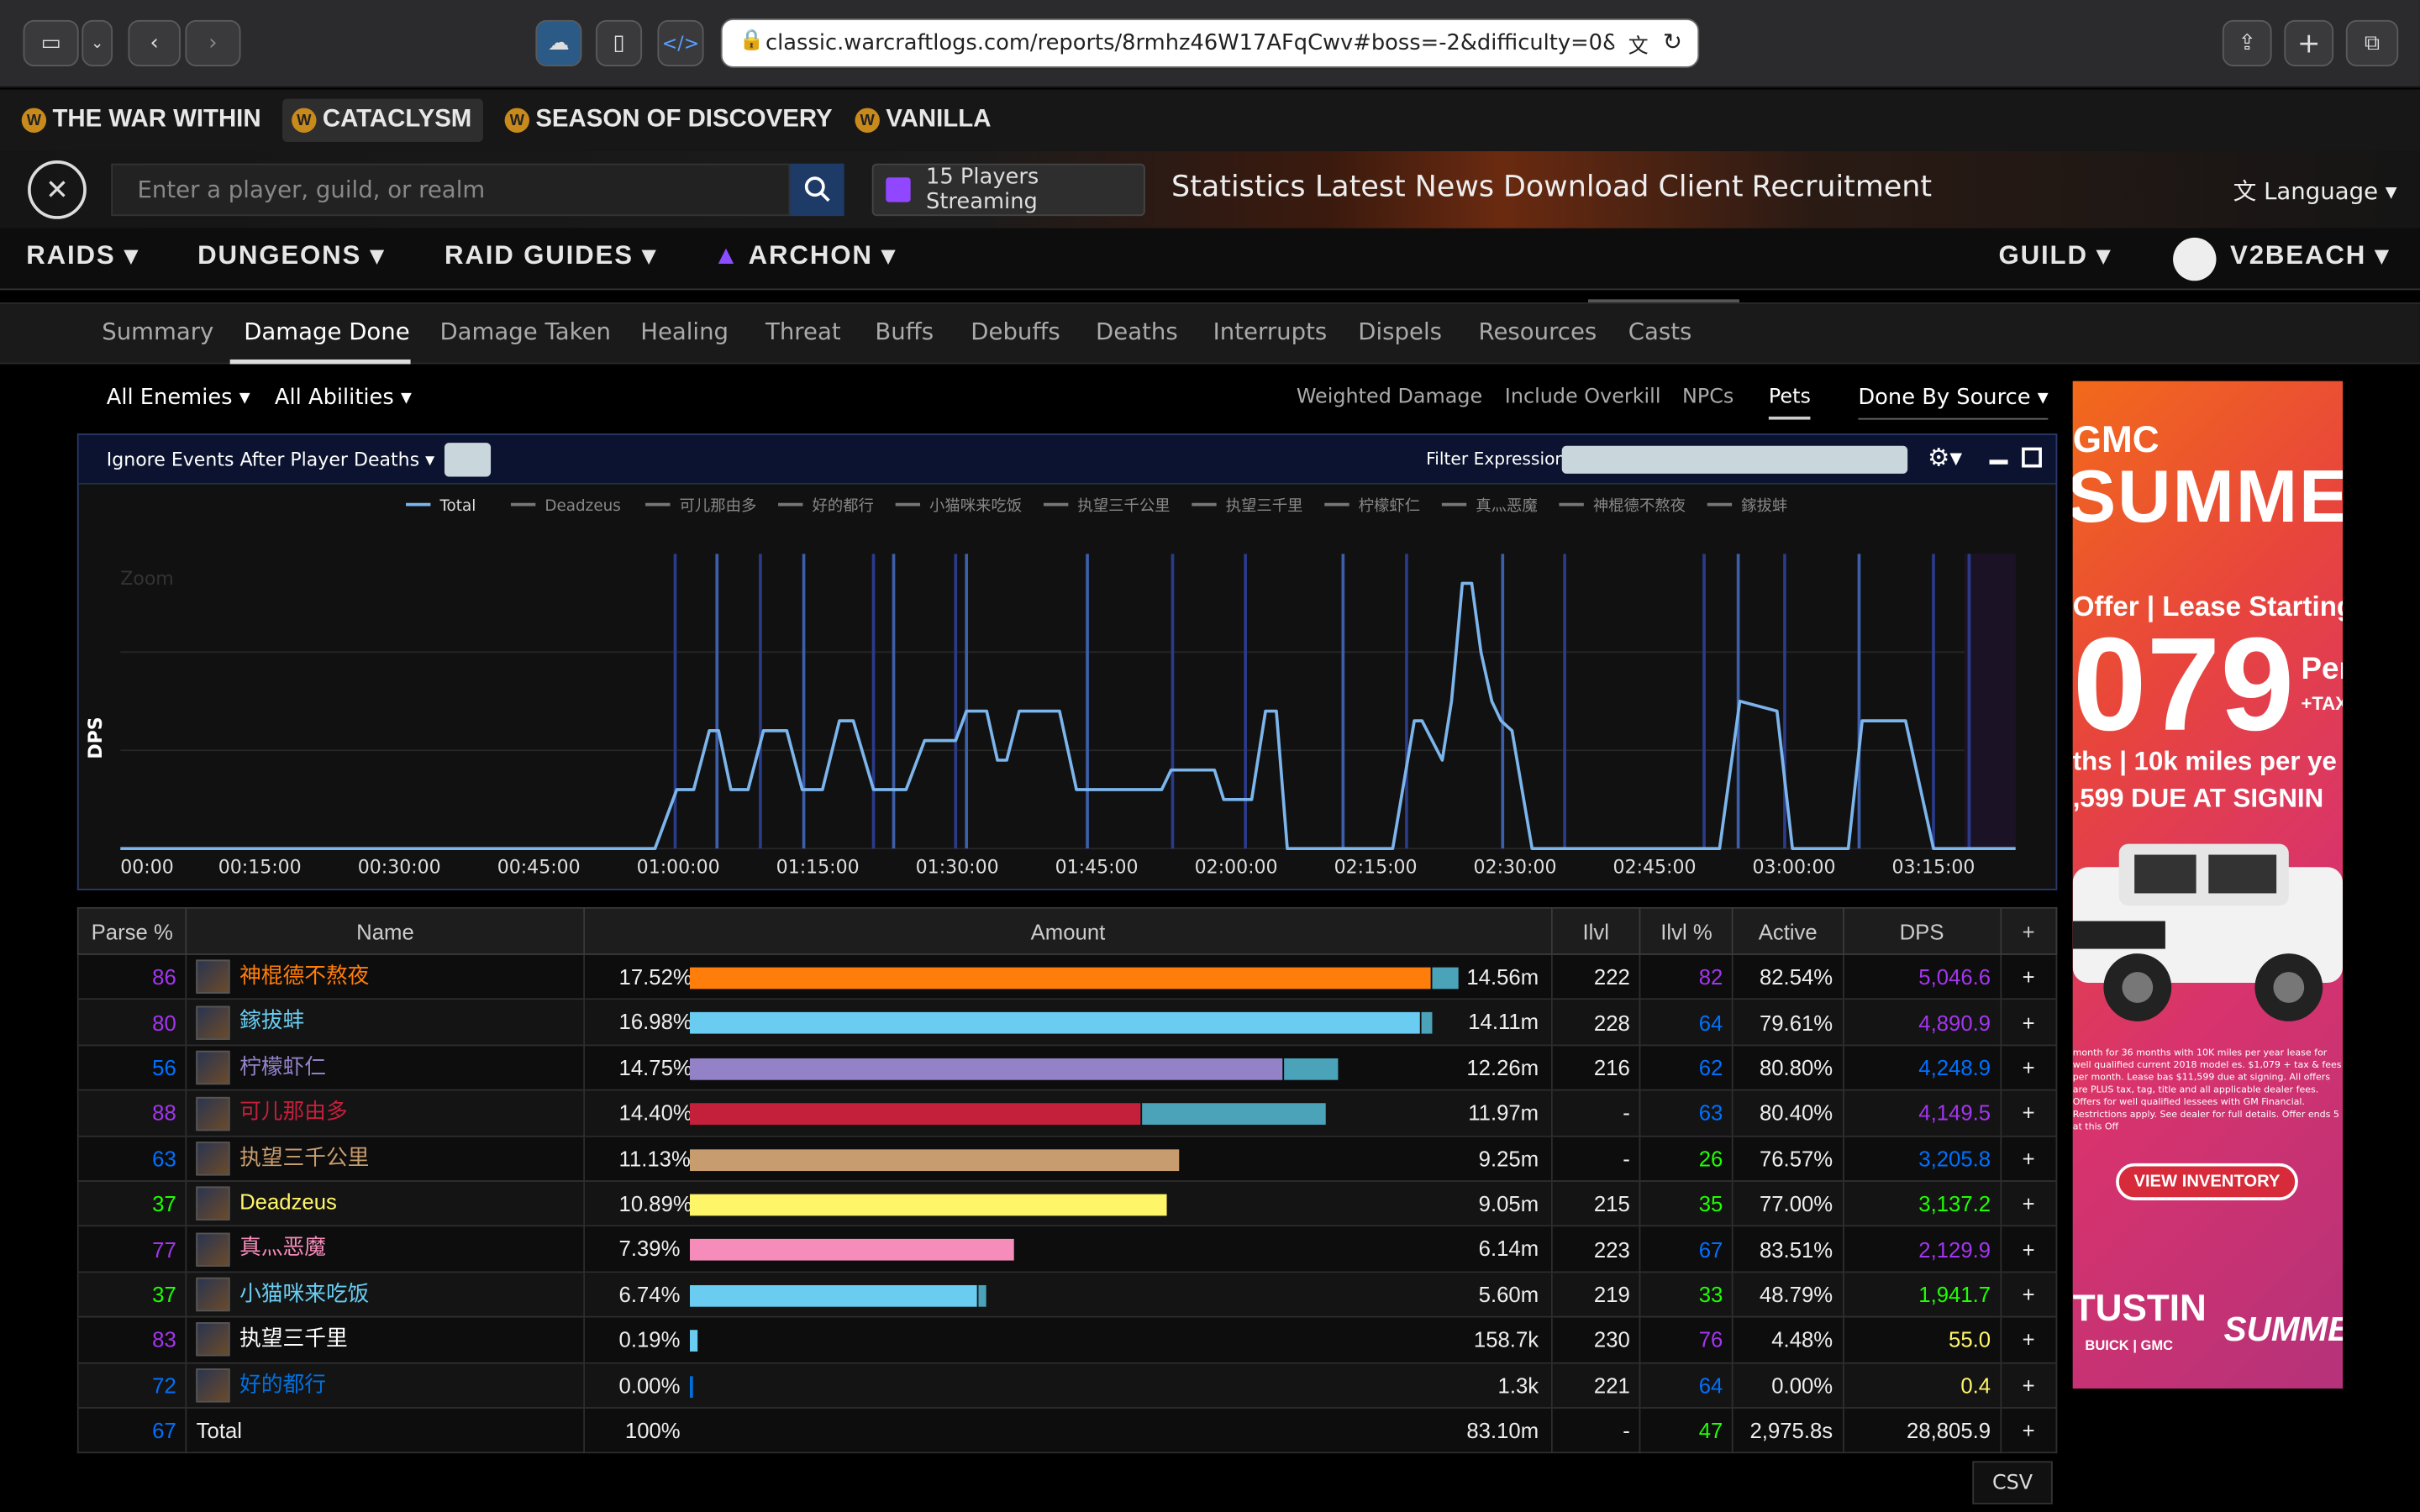 This screenshot has height=1512, width=2420. I want to click on name-cell: 执望三千公里, so click(385, 1158).